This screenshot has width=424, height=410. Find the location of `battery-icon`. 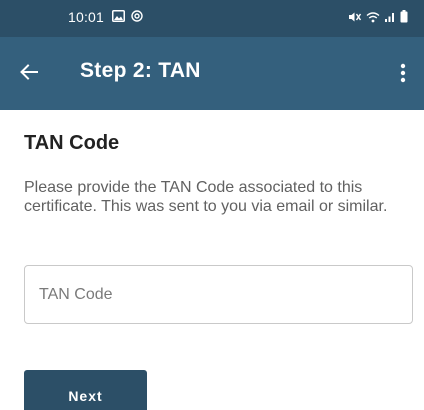

battery-icon is located at coordinates (404, 16).